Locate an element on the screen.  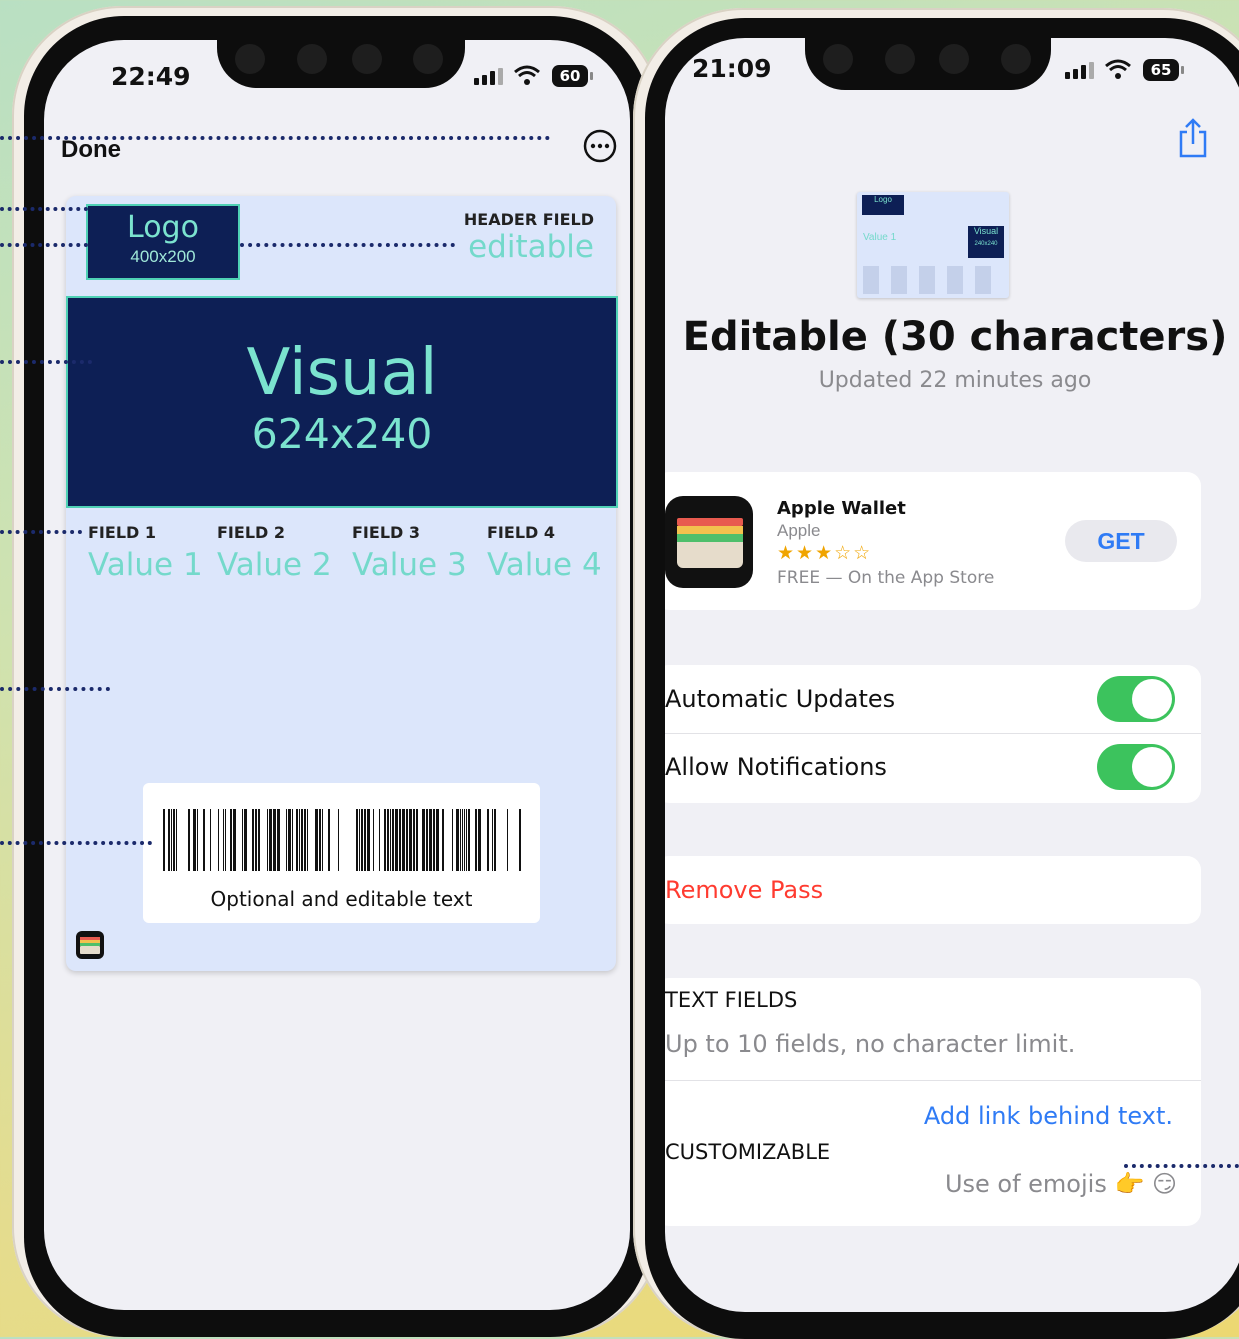
annotation-line-barcode is located at coordinates (76, 843).